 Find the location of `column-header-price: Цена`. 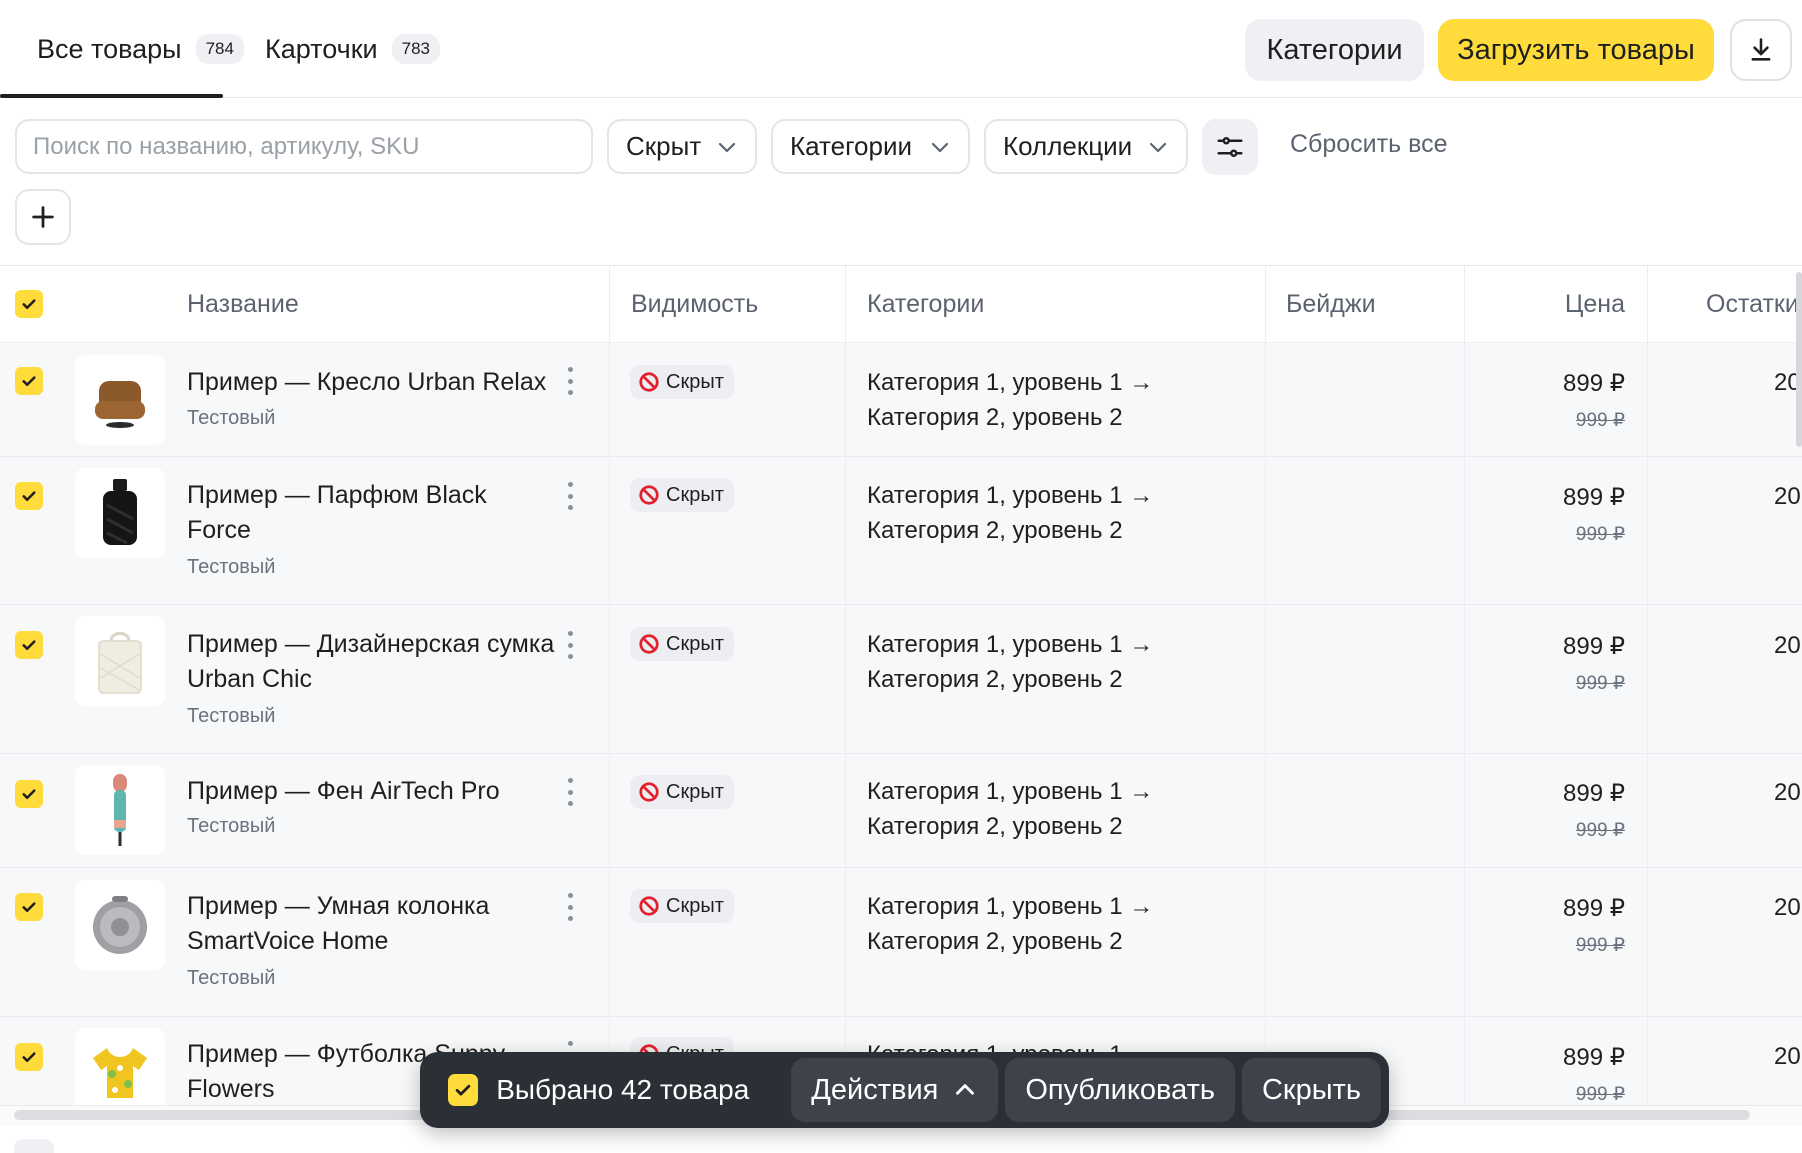

column-header-price: Цена is located at coordinates (1595, 304).